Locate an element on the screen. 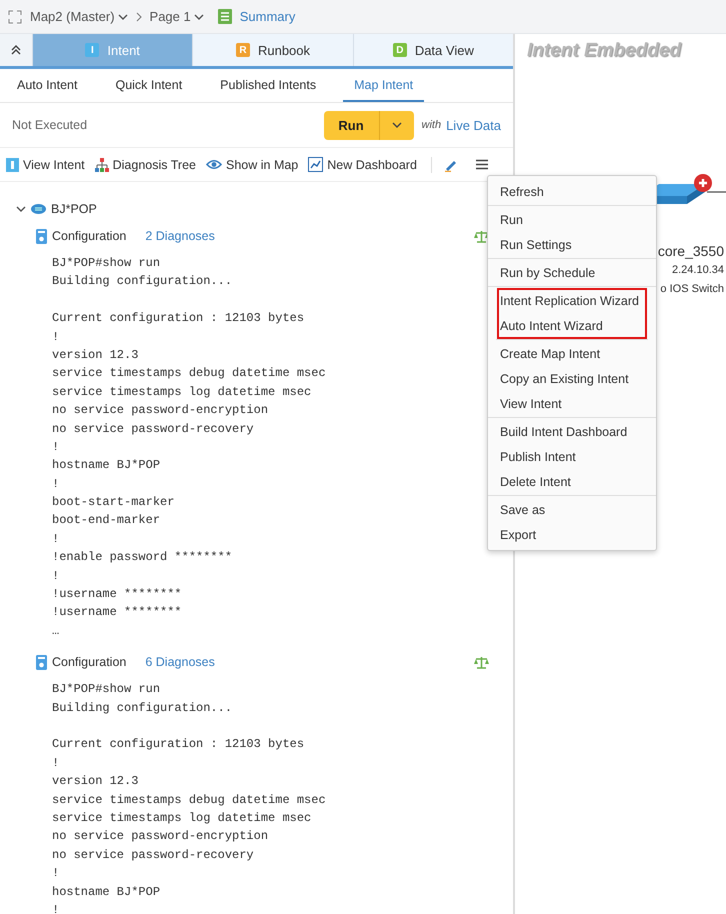  panel-tab: R Runbook is located at coordinates (272, 50).